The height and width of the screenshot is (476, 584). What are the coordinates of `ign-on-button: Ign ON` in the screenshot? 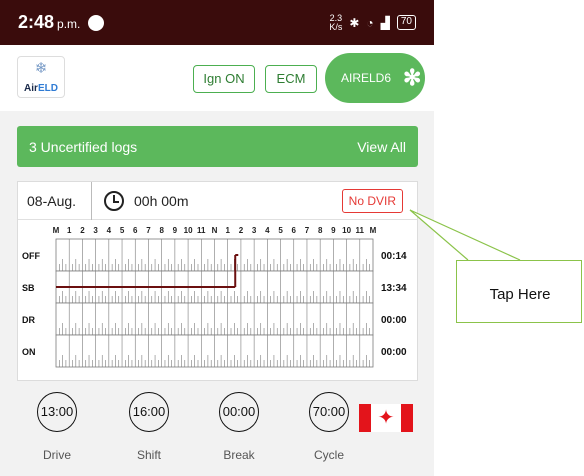 It's located at (224, 79).